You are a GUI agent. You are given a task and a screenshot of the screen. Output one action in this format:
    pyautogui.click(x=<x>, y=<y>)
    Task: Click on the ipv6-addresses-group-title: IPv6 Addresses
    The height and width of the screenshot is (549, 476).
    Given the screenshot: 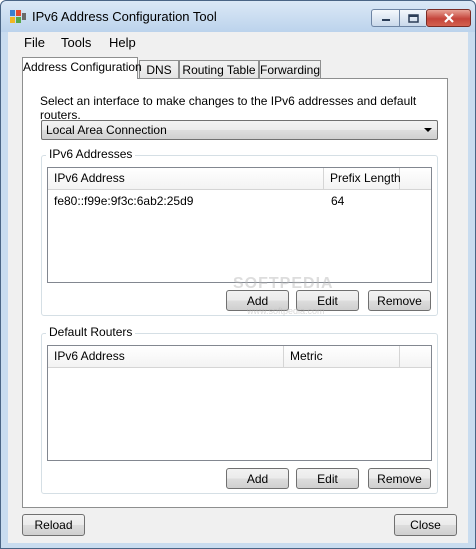 What is the action you would take?
    pyautogui.click(x=91, y=154)
    